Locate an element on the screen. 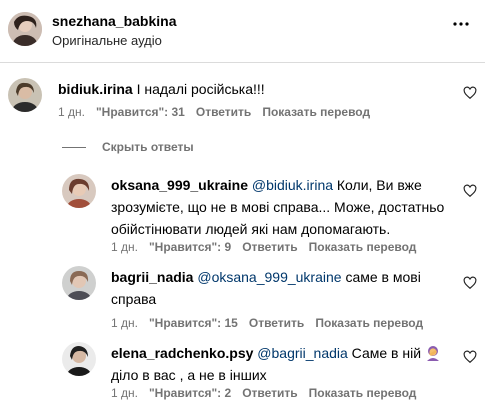 The height and width of the screenshot is (410, 485). reply-mention: @bagrii_nadia is located at coordinates (302, 353).